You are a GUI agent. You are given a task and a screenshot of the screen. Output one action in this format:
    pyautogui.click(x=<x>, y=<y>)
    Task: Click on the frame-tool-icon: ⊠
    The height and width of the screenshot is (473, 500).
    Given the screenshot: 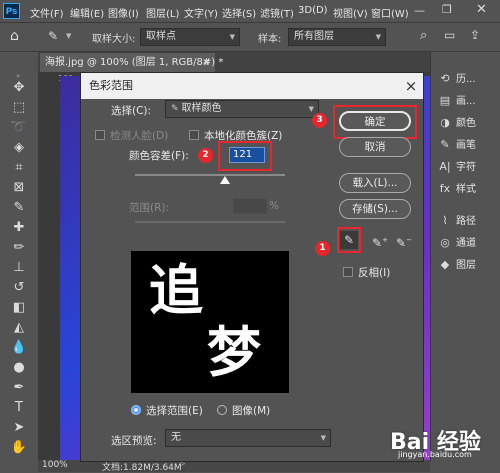 What is the action you would take?
    pyautogui.click(x=19, y=188)
    